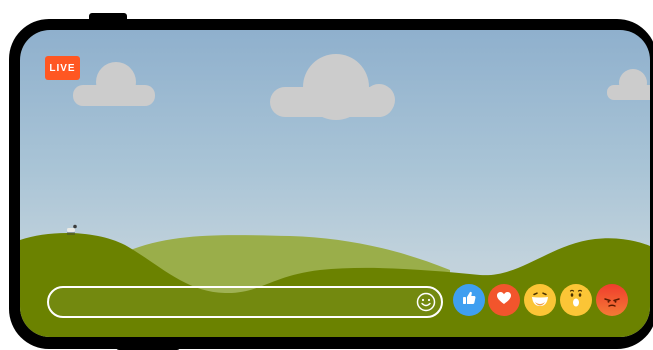 The image size is (653, 350). I want to click on emoji-icon, so click(426, 302).